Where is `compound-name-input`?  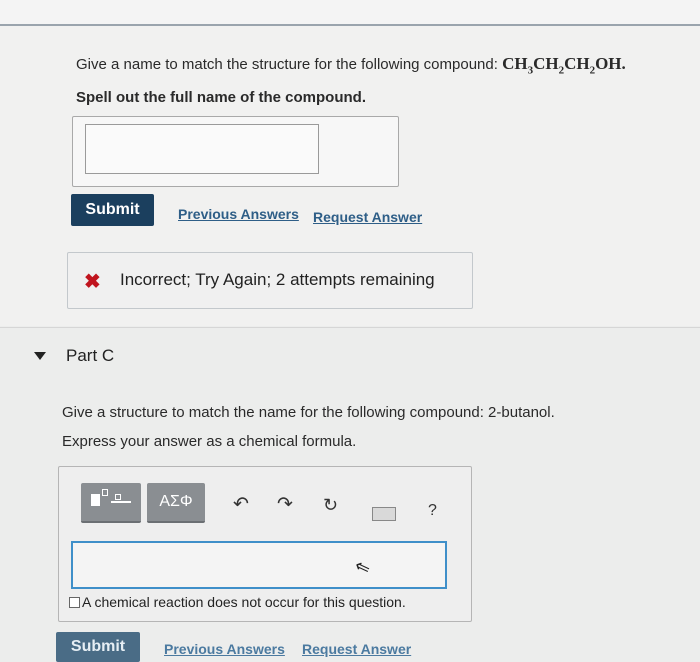
compound-name-input is located at coordinates (202, 149).